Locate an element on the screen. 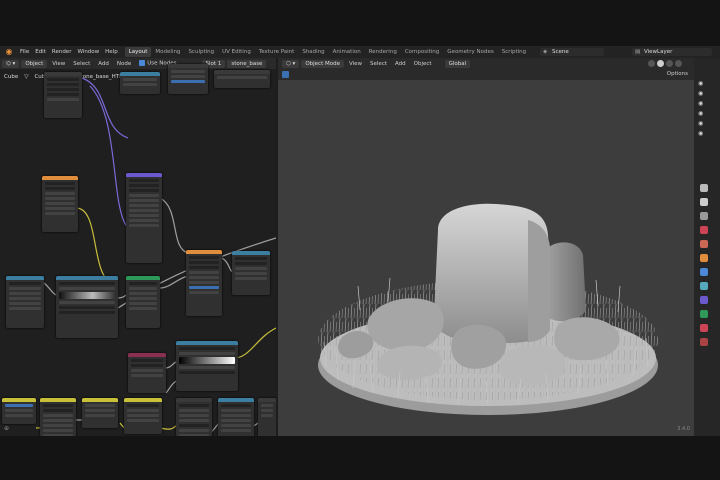 This screenshot has width=720, height=480. wireframe-shading-icon is located at coordinates (651, 63).